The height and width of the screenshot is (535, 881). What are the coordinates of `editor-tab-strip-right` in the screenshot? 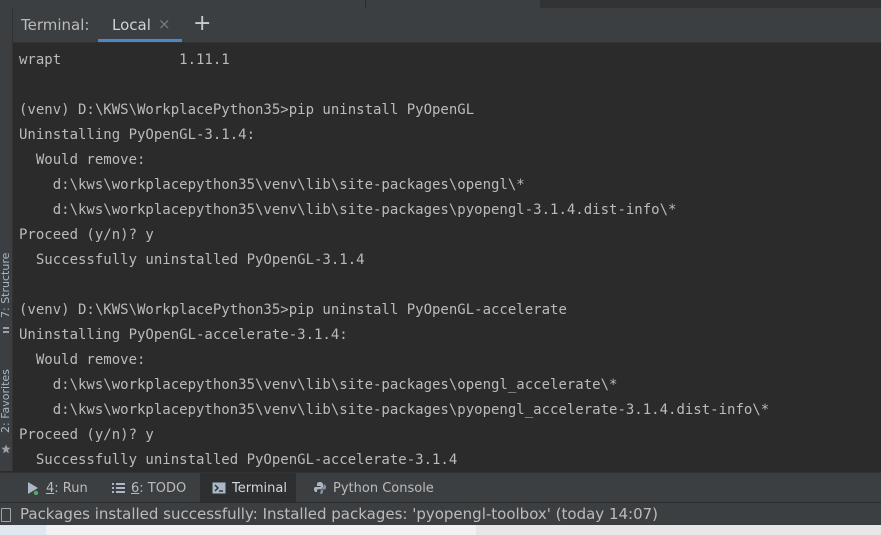 It's located at (710, 4).